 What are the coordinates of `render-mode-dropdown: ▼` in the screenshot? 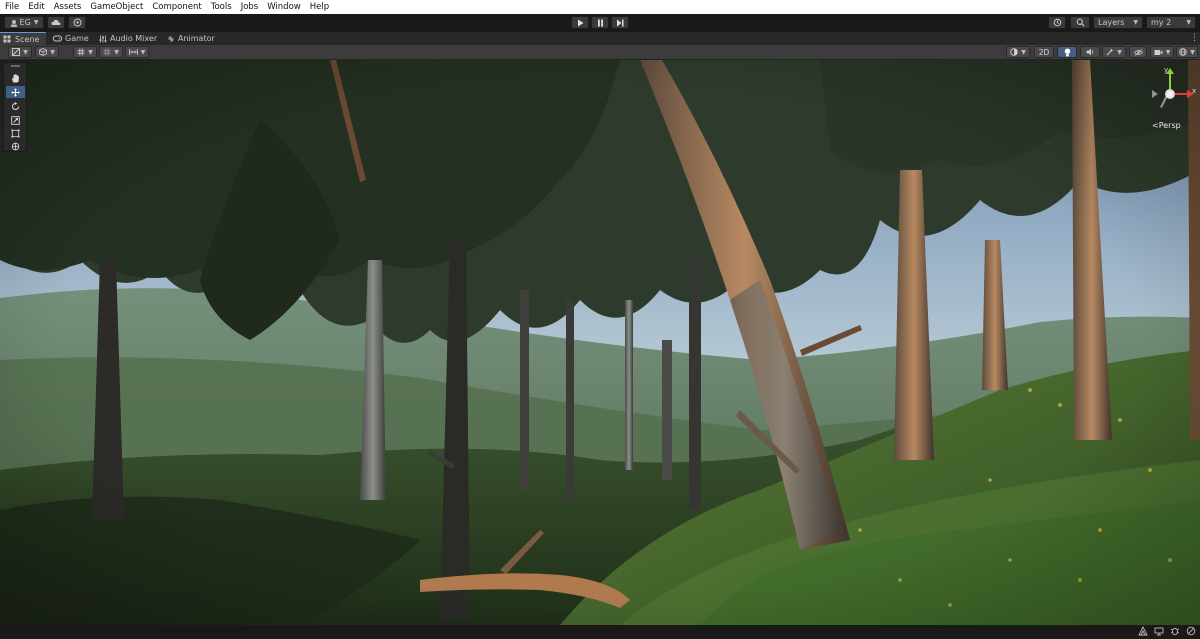 It's located at (47, 52).